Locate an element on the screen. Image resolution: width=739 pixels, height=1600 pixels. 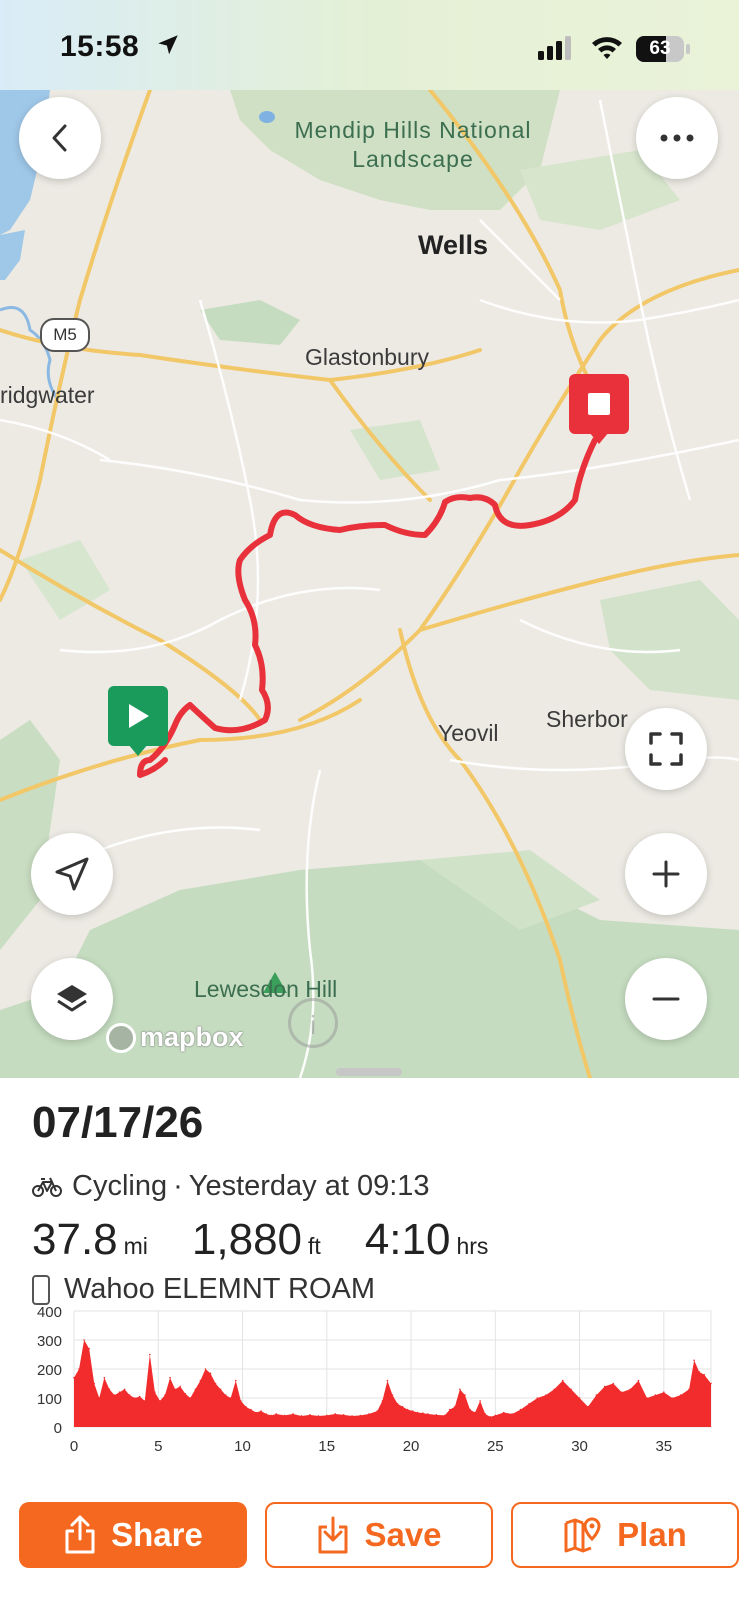
chart-x-tick-label: 5 is located at coordinates (158, 1446).